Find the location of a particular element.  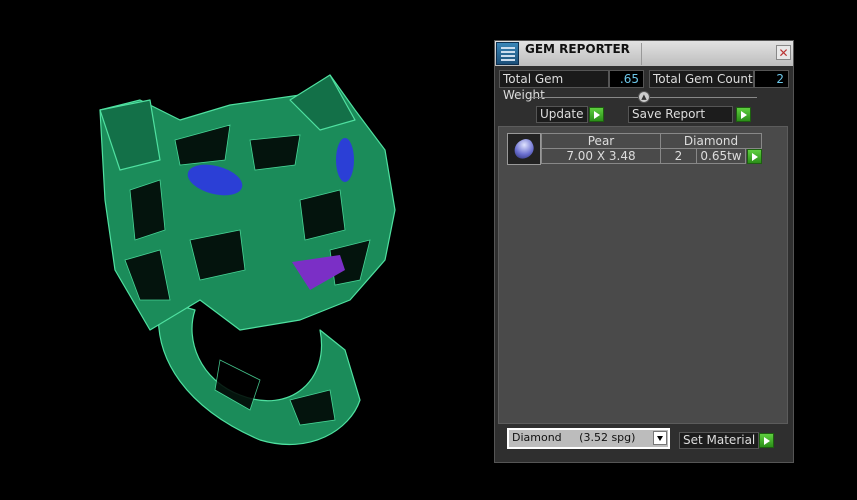

gem-count: 2 is located at coordinates (678, 156).